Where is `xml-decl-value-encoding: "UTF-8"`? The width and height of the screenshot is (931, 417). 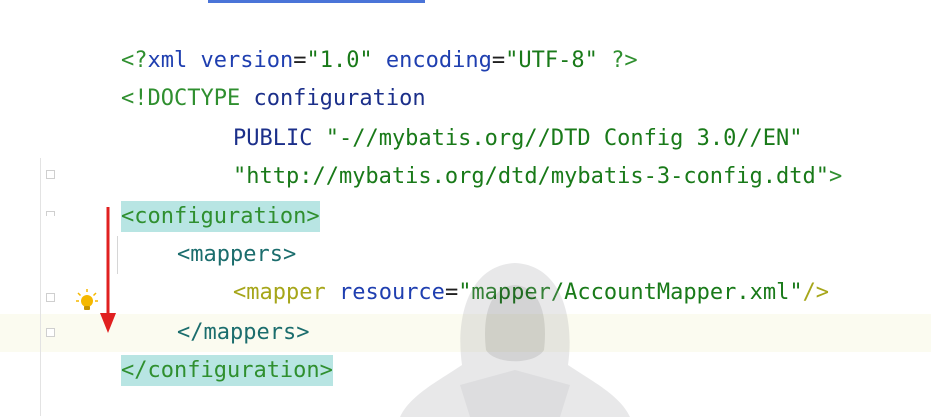
xml-decl-value-encoding: "UTF-8" is located at coordinates (551, 60).